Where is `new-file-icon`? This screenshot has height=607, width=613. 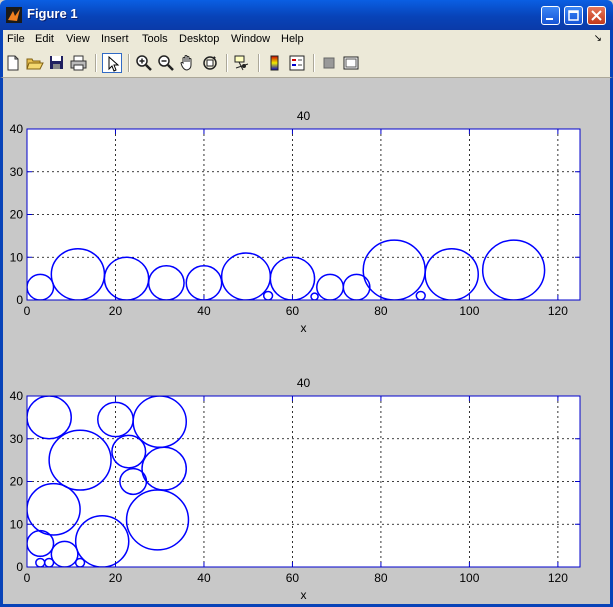 new-file-icon is located at coordinates (13, 63).